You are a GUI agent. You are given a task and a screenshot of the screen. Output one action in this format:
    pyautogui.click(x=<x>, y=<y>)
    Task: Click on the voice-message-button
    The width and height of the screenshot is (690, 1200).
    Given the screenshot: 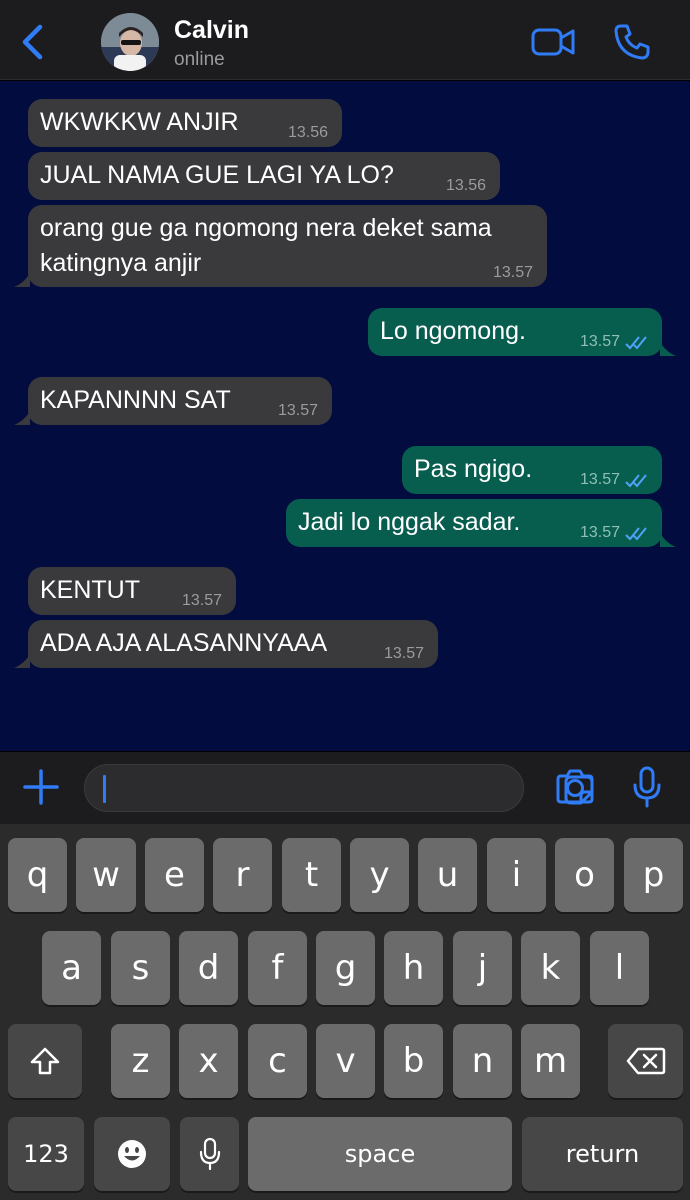 What is the action you would take?
    pyautogui.click(x=647, y=787)
    